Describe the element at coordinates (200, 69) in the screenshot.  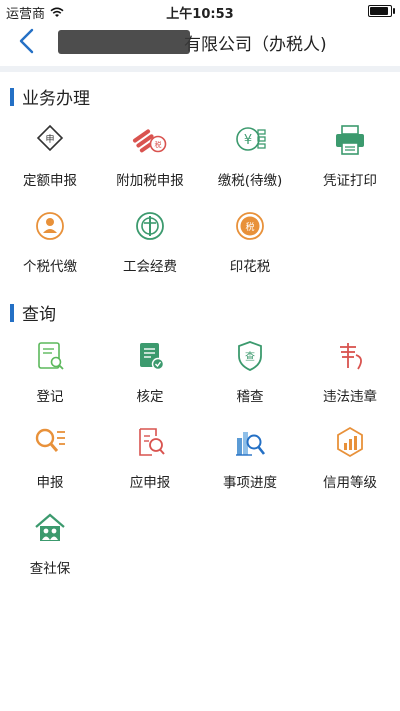
I see `header-divider` at that location.